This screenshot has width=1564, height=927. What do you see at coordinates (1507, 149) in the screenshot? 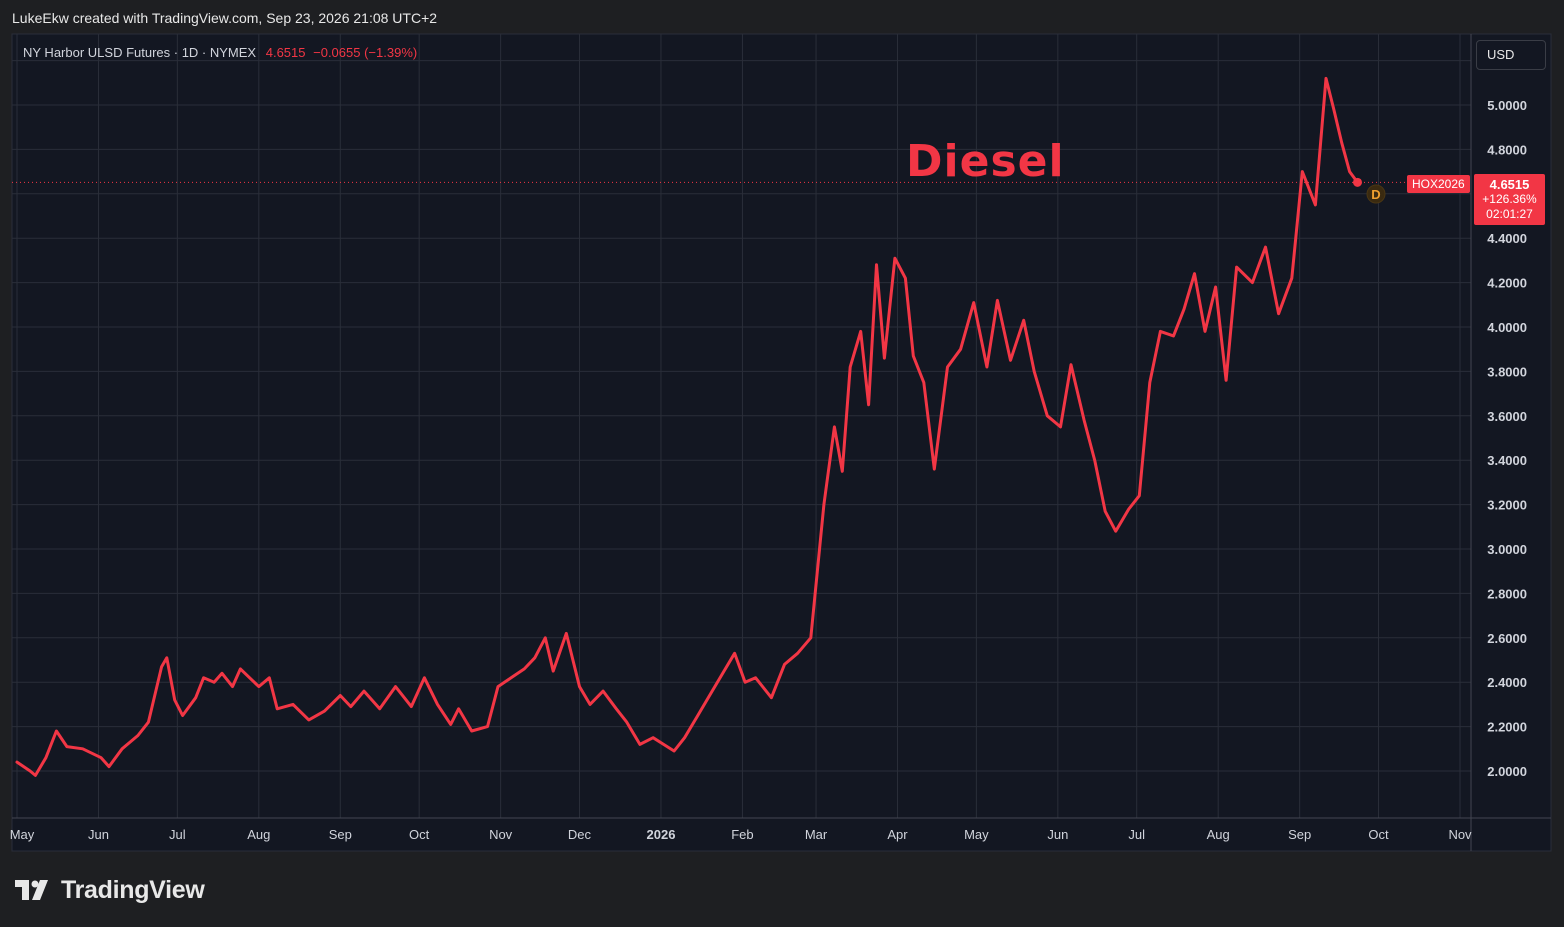
I see `price-tick-label: 4.8000` at bounding box center [1507, 149].